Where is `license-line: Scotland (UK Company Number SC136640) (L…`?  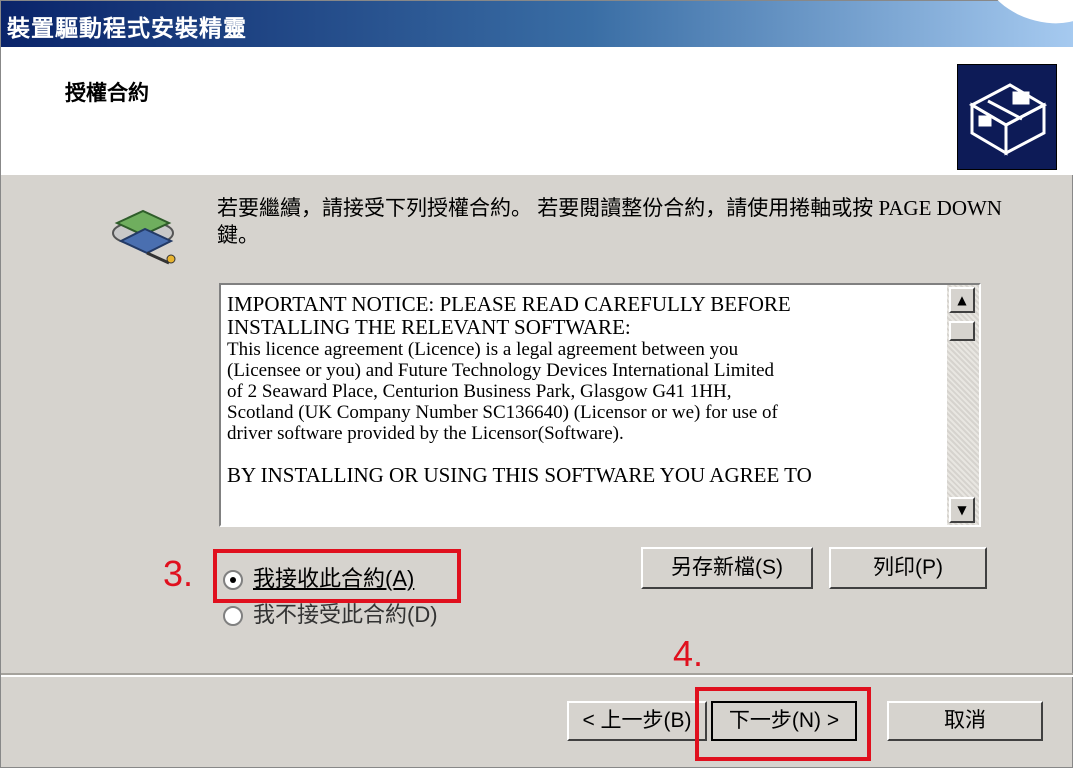
license-line: Scotland (UK Company Number SC136640) (L… is located at coordinates (502, 412).